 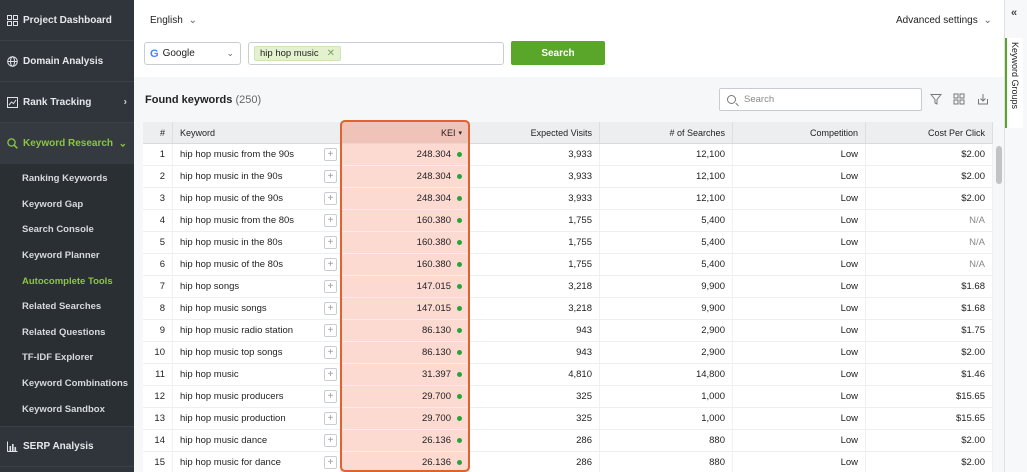 What do you see at coordinates (158, 198) in the screenshot?
I see `cell-num: 3` at bounding box center [158, 198].